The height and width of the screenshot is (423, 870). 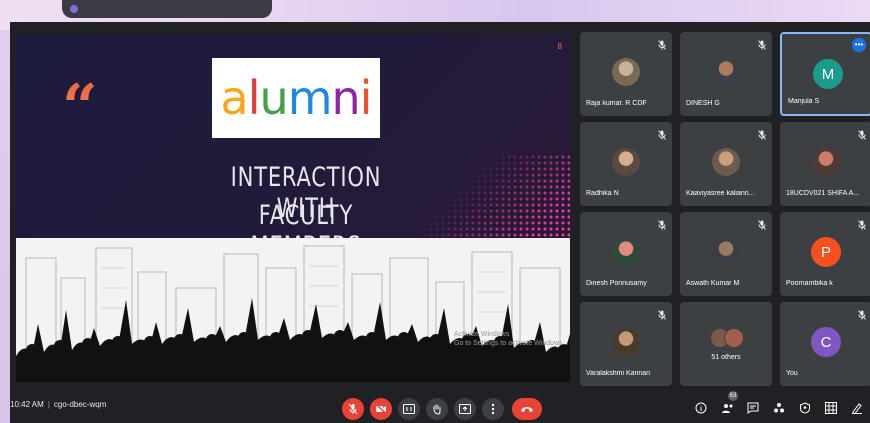 What do you see at coordinates (482, 334) in the screenshot?
I see `activate-windows-line1: Activate Windows` at bounding box center [482, 334].